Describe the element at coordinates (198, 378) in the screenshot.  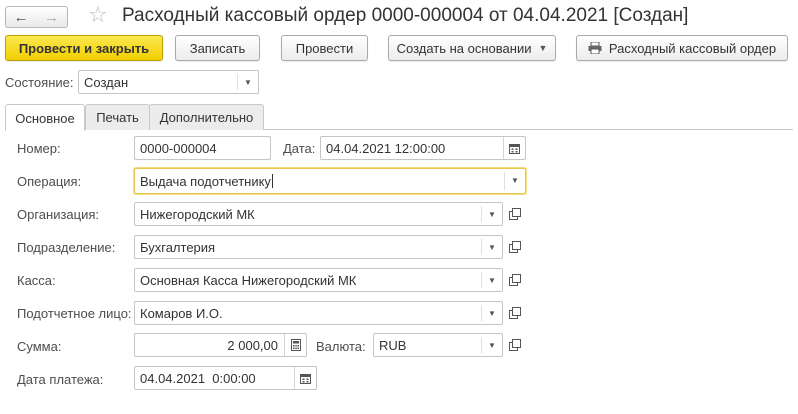
I see `payment-date-value: 04.04.2021 0:00:00` at that location.